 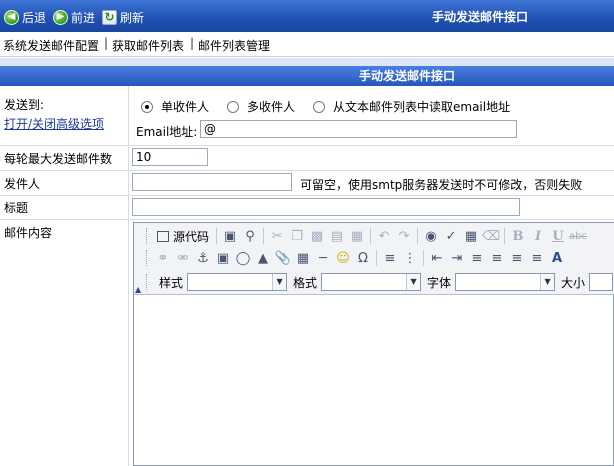 What do you see at coordinates (83, 17) in the screenshot?
I see `forward-label: 前进` at bounding box center [83, 17].